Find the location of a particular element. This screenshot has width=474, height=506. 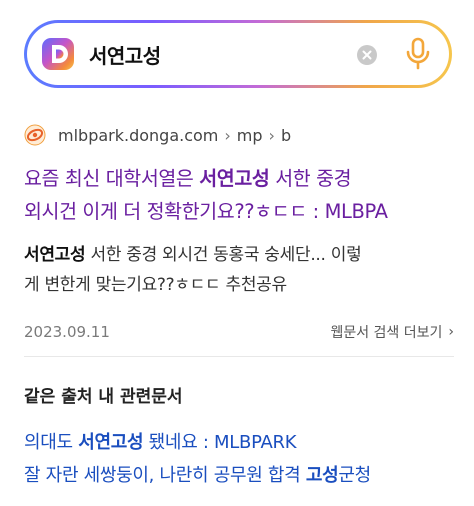

search-input: 서연고성 is located at coordinates (125, 54).